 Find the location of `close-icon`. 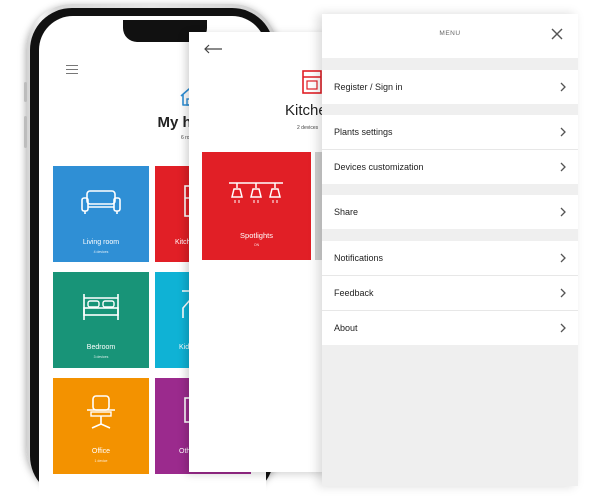

close-icon is located at coordinates (557, 34).